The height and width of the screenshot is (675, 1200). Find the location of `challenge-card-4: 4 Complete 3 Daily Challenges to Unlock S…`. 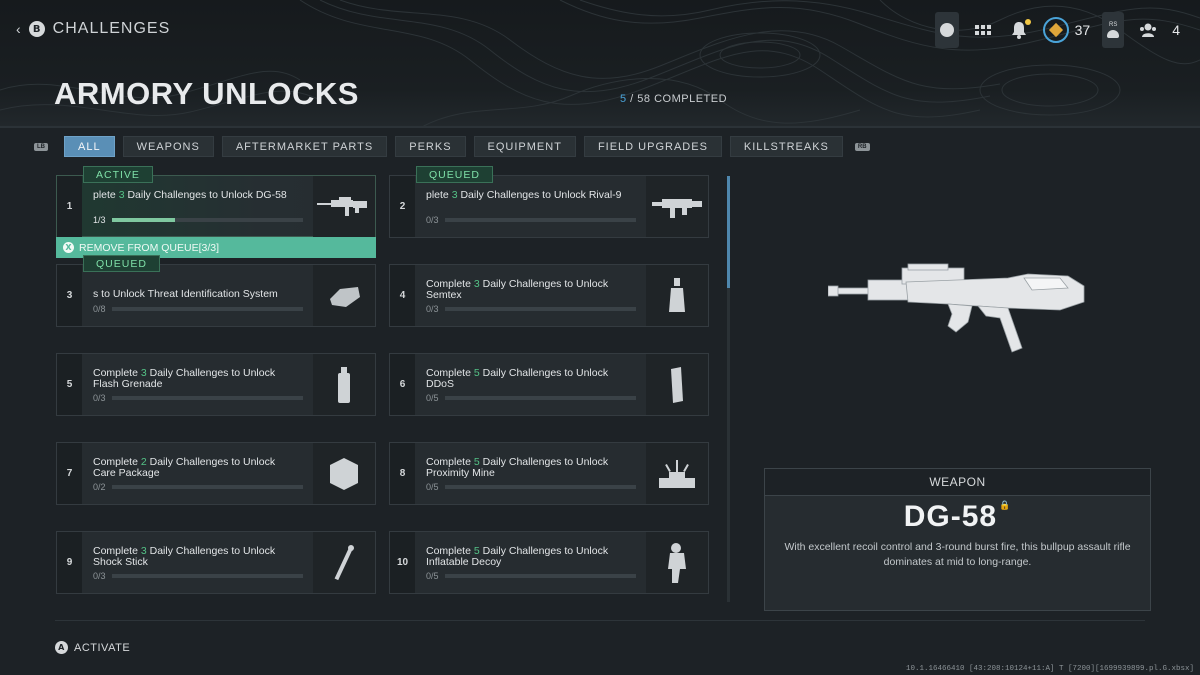

challenge-card-4: 4 Complete 3 Daily Challenges to Unlock S… is located at coordinates (549, 295).